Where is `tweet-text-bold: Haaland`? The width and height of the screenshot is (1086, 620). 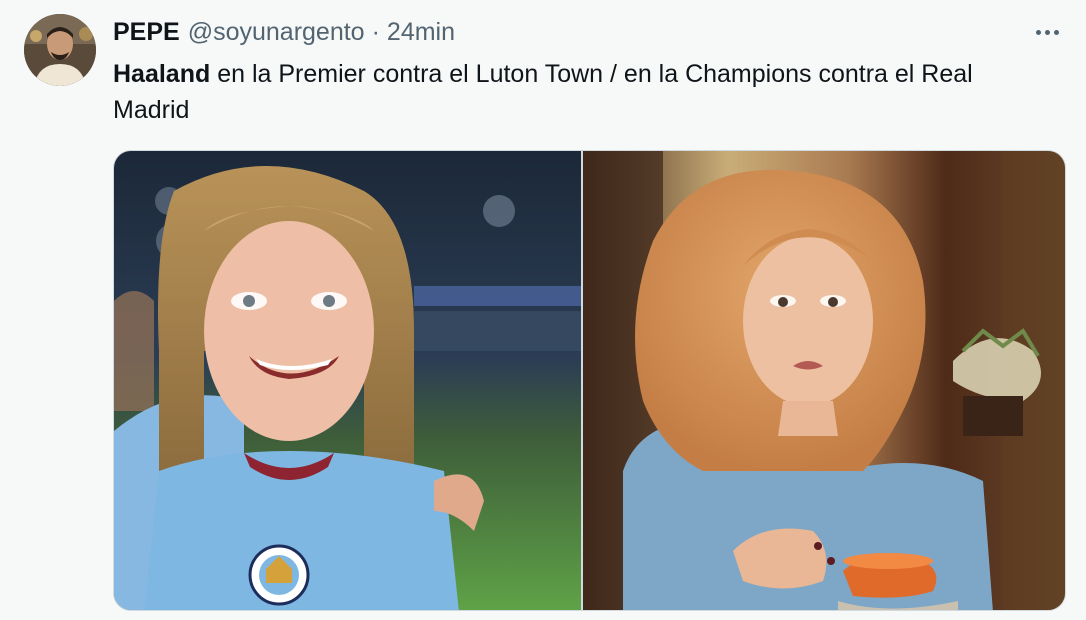 tweet-text-bold: Haaland is located at coordinates (162, 74).